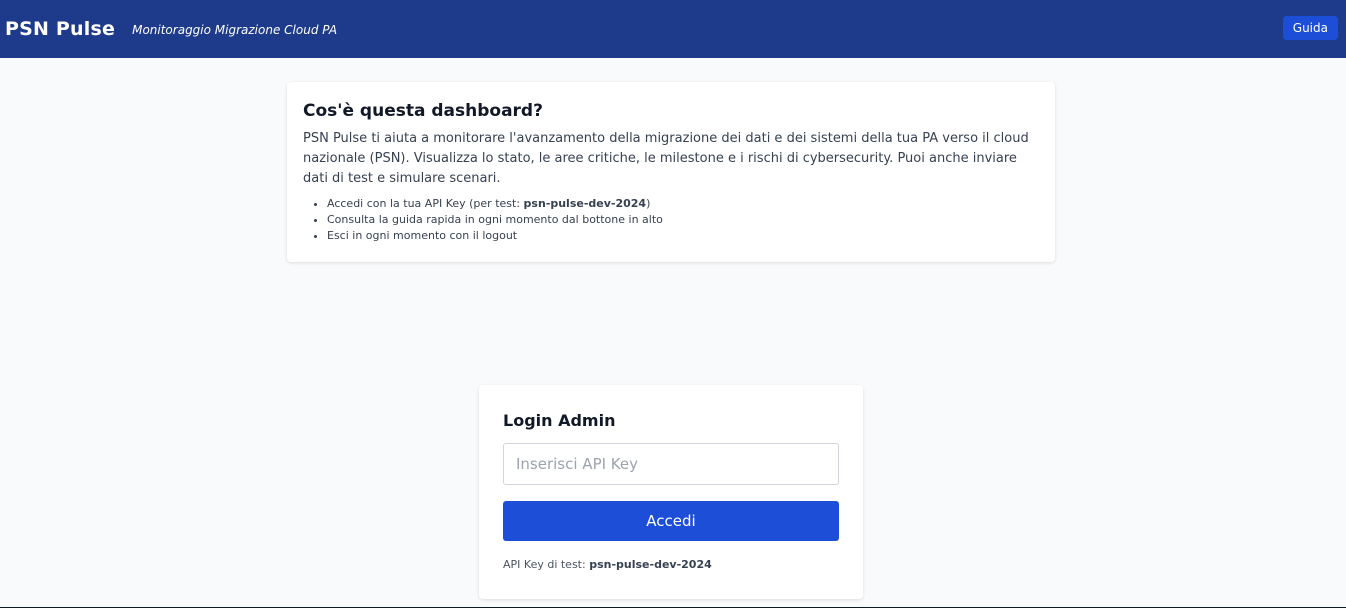 This screenshot has width=1346, height=608. What do you see at coordinates (235, 29) in the screenshot?
I see `header-subtitle: Monitoraggio Migrazione Cloud PA` at bounding box center [235, 29].